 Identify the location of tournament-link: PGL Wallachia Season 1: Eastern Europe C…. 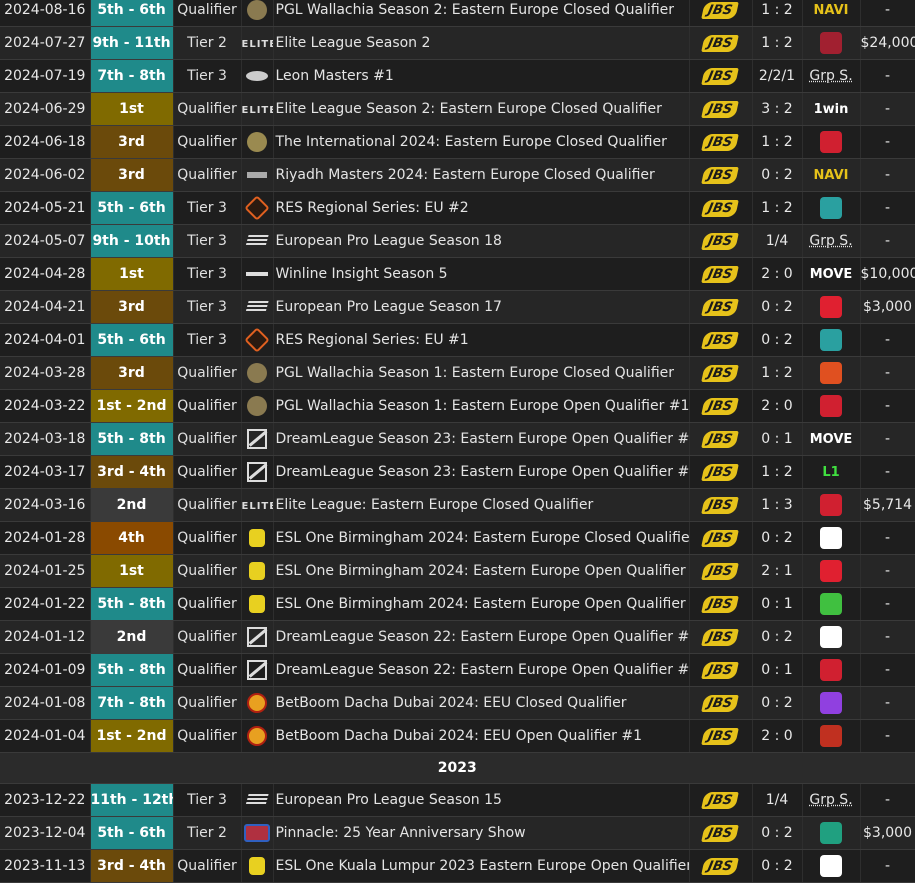
(481, 373).